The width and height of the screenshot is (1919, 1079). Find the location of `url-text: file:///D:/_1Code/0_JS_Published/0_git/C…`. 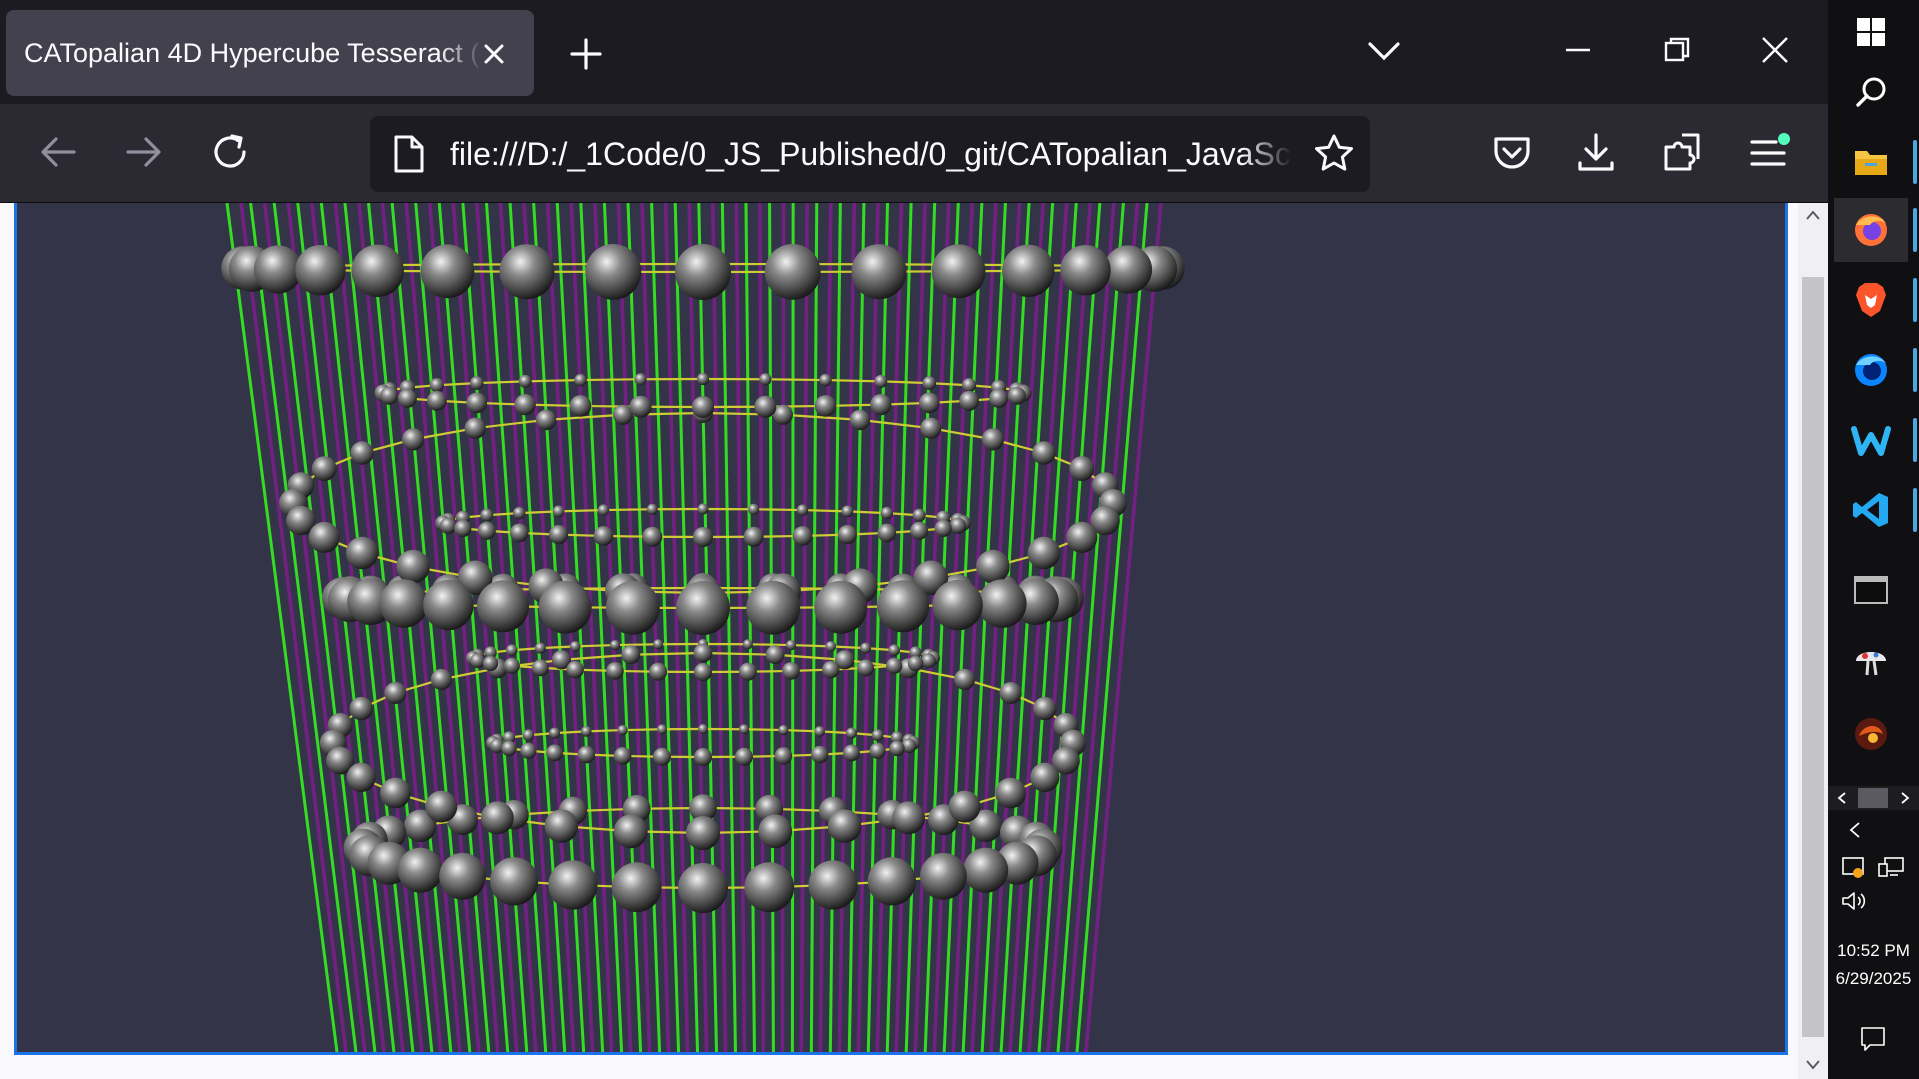

url-text: file:///D:/_1Code/0_JS_Published/0_git/C… is located at coordinates (871, 154).